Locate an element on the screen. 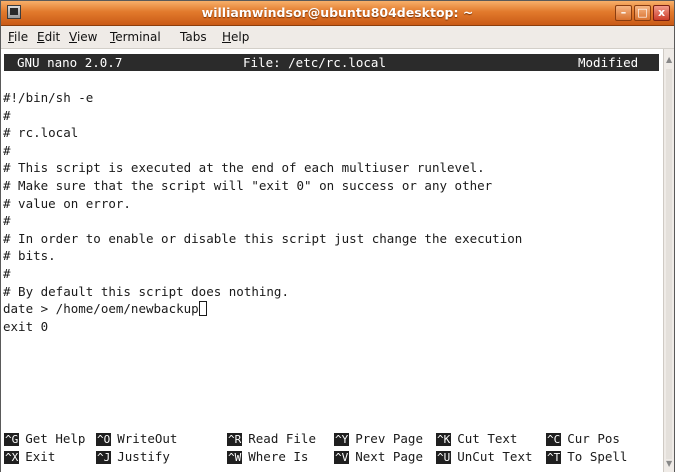 The image size is (675, 472). shortcut-uncut-text: ^U UnCut Text is located at coordinates (484, 456).